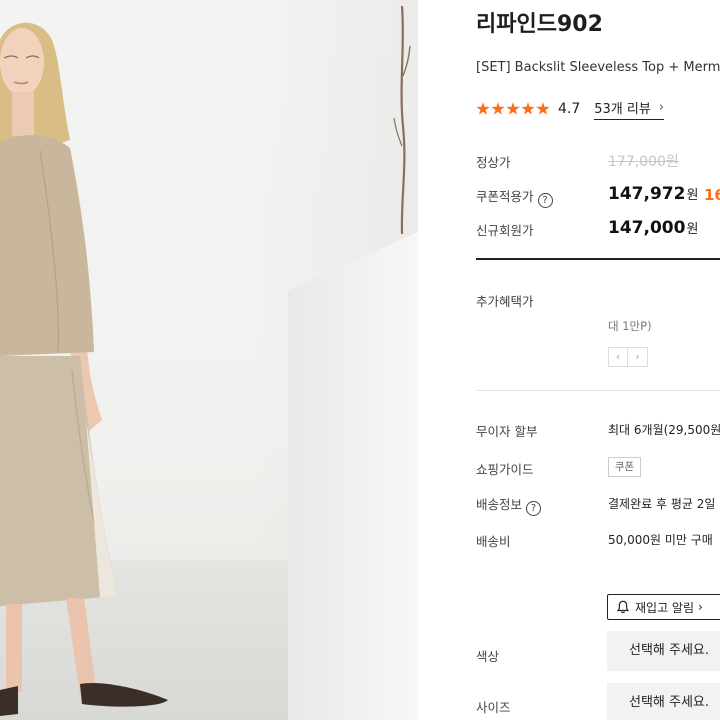 The image size is (720, 720). I want to click on benefit-divider, so click(598, 390).